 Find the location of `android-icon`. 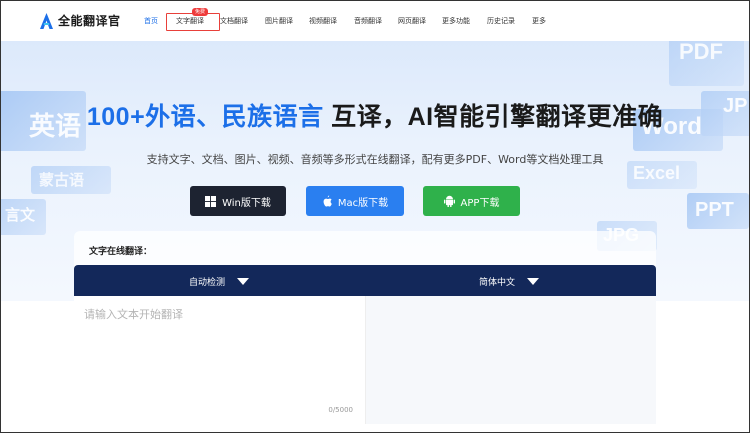

android-icon is located at coordinates (449, 201).